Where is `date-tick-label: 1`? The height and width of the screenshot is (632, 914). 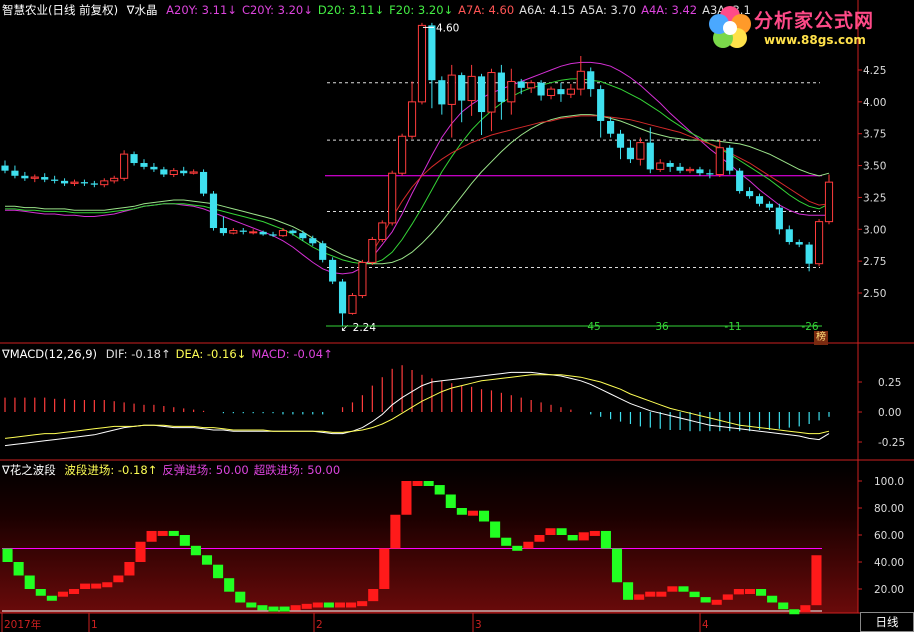 date-tick-label: 1 is located at coordinates (94, 625).